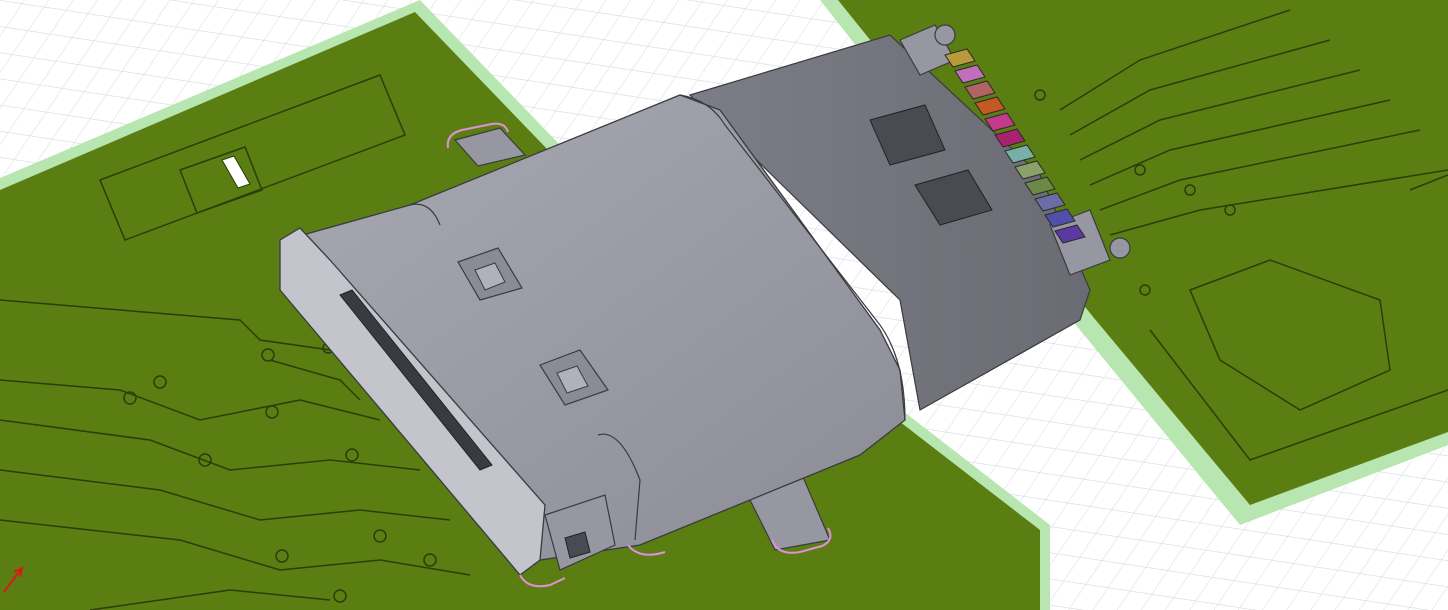  Describe the element at coordinates (1120, 248) in the screenshot. I see `latch-knob-bottom` at that location.